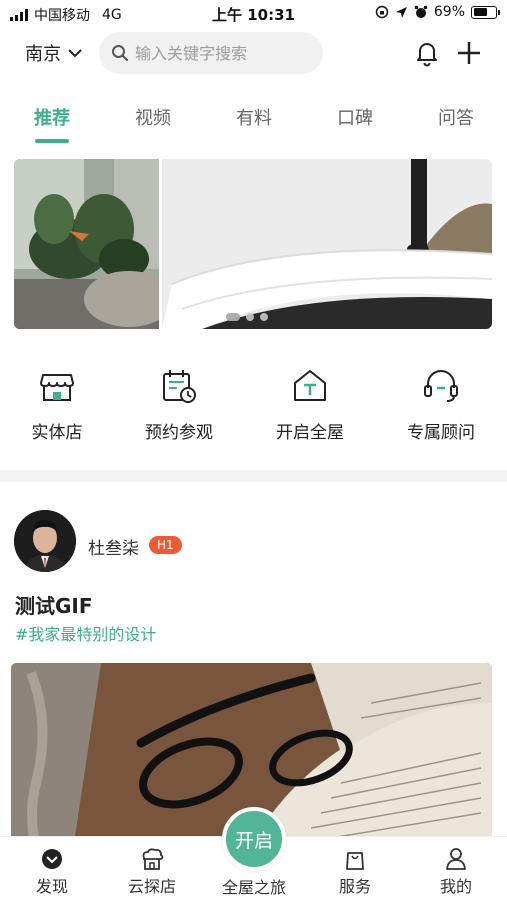 The width and height of the screenshot is (507, 900). I want to click on bottom-tab-bar: 发现 云探店 开启 全屋之旅 服务 我的, so click(253, 853).